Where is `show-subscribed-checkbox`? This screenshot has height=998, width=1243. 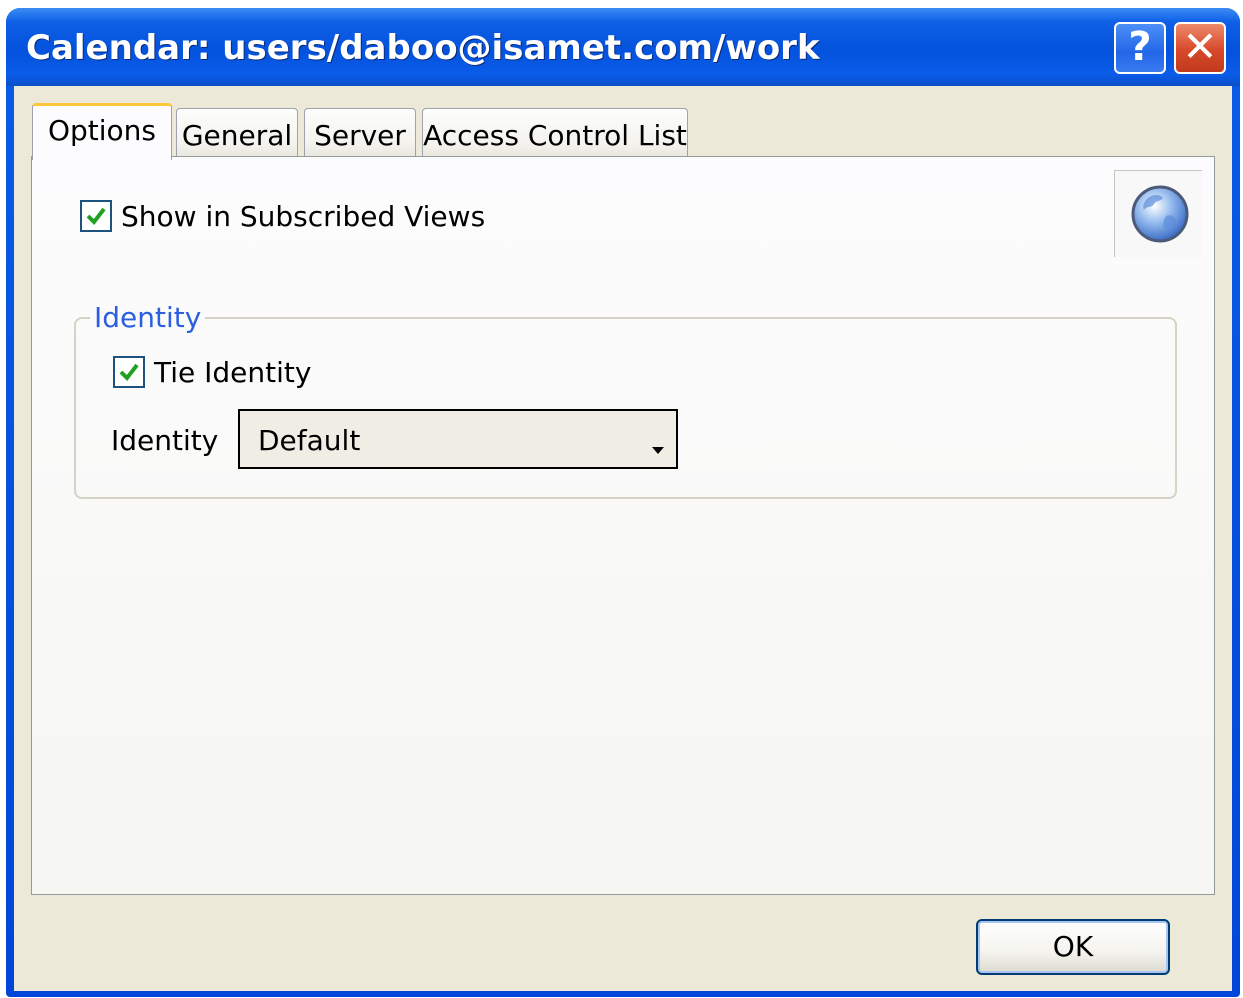
show-subscribed-checkbox is located at coordinates (96, 216).